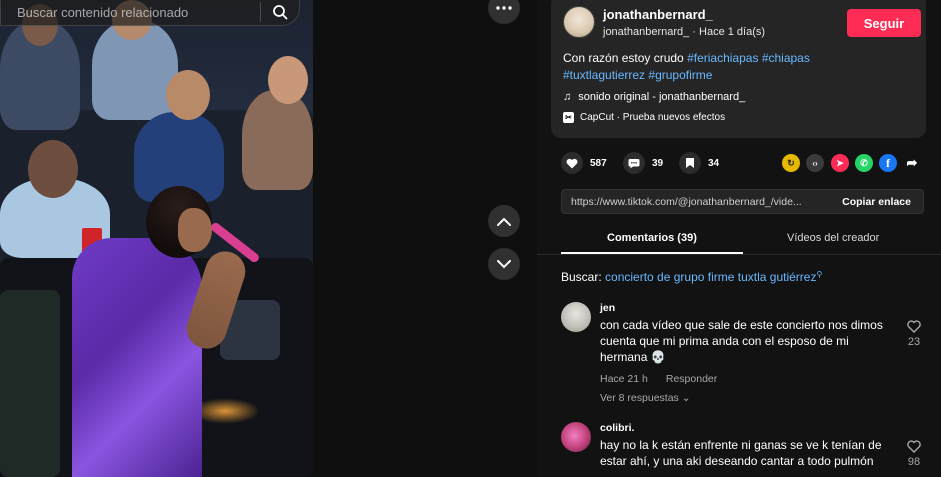  What do you see at coordinates (884, 23) in the screenshot?
I see `follow-button: Seguir` at bounding box center [884, 23].